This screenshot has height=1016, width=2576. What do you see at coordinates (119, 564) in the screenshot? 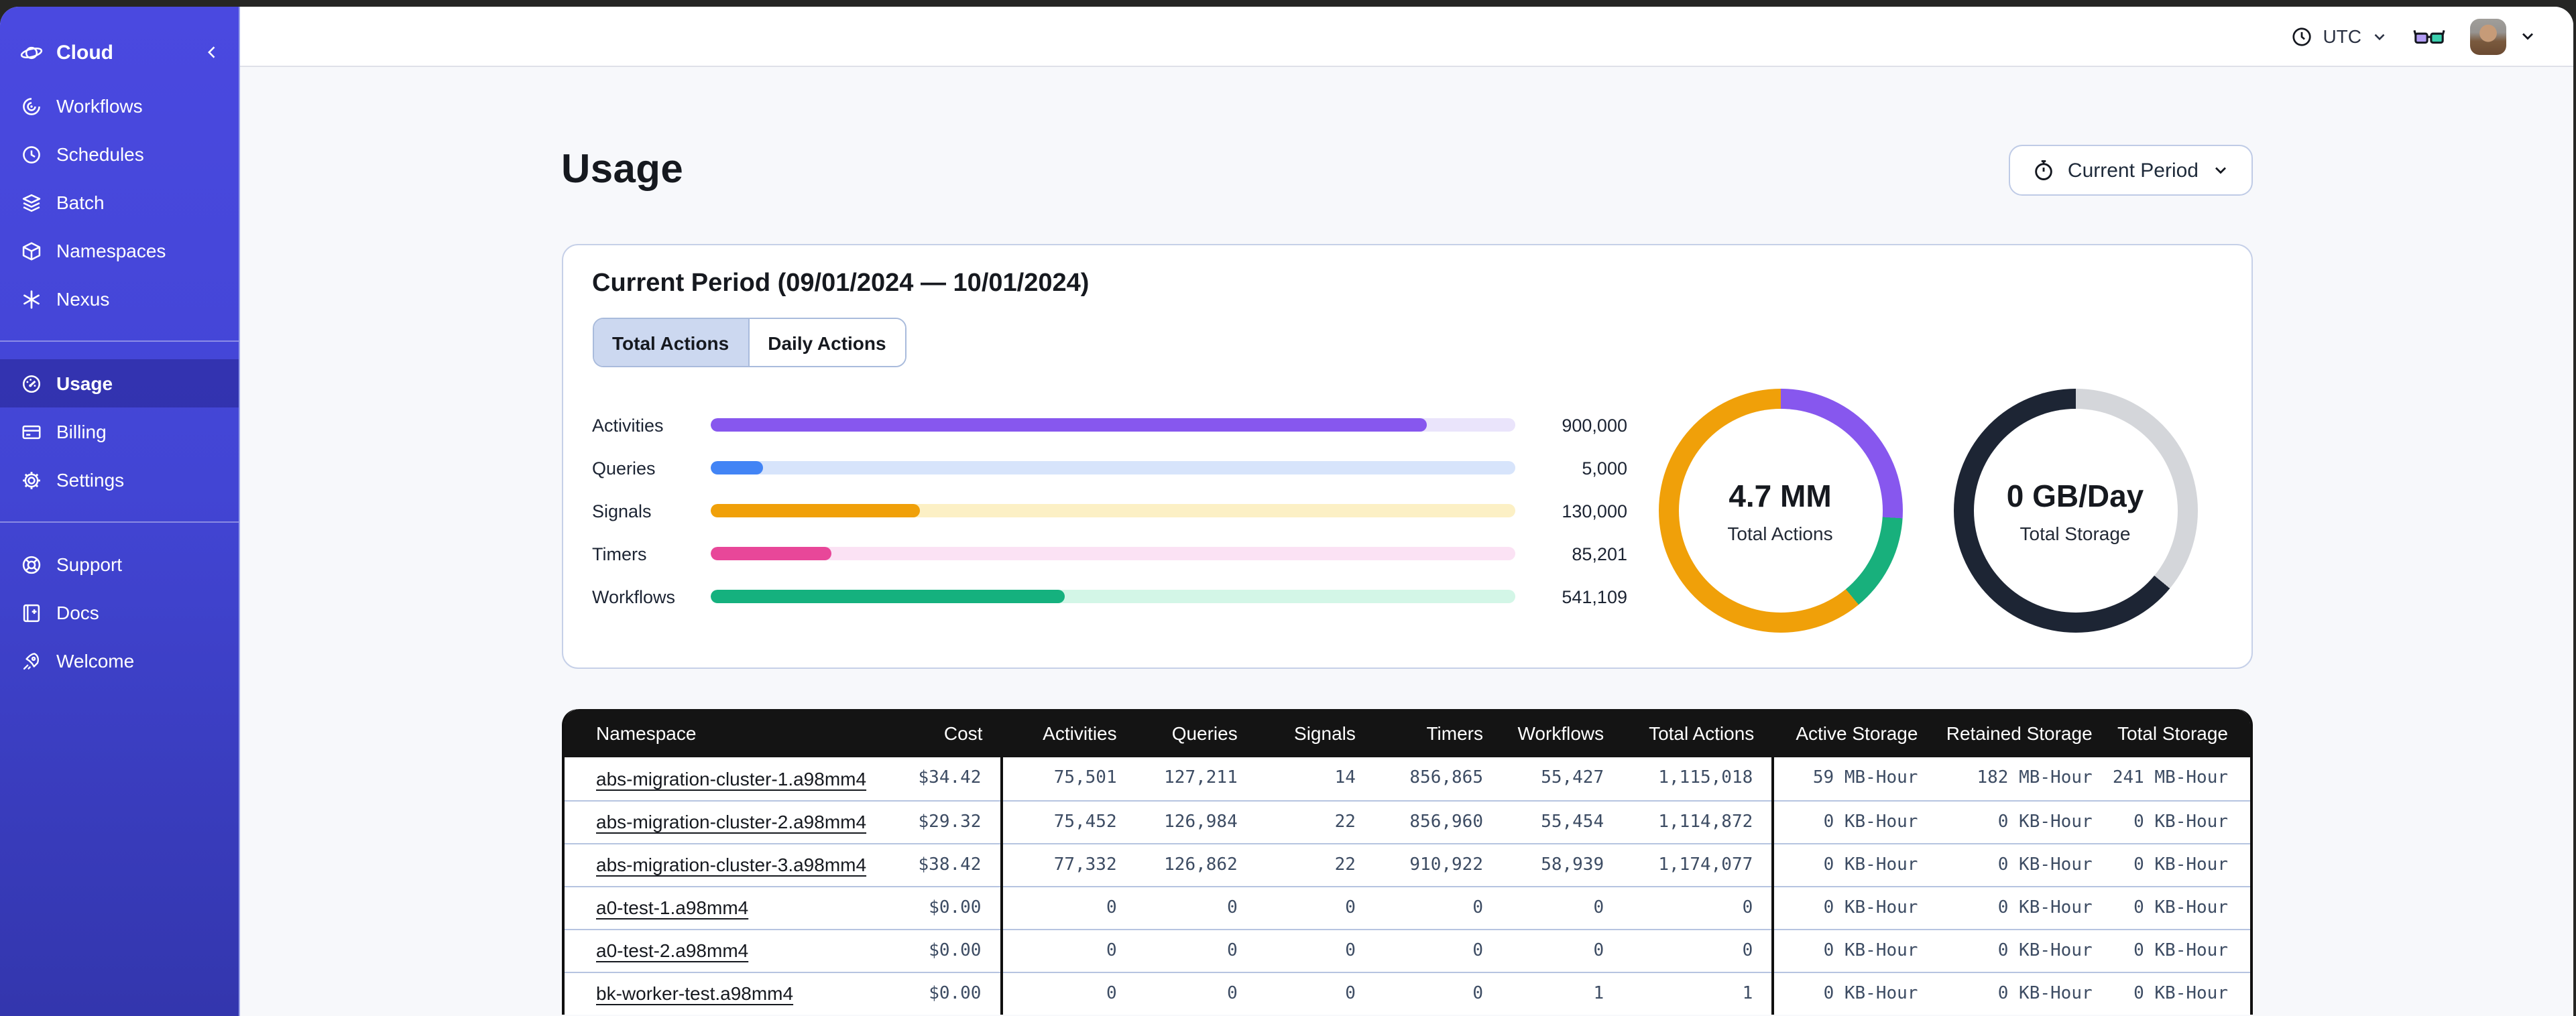
I see `sidebar-item-support: Support` at bounding box center [119, 564].